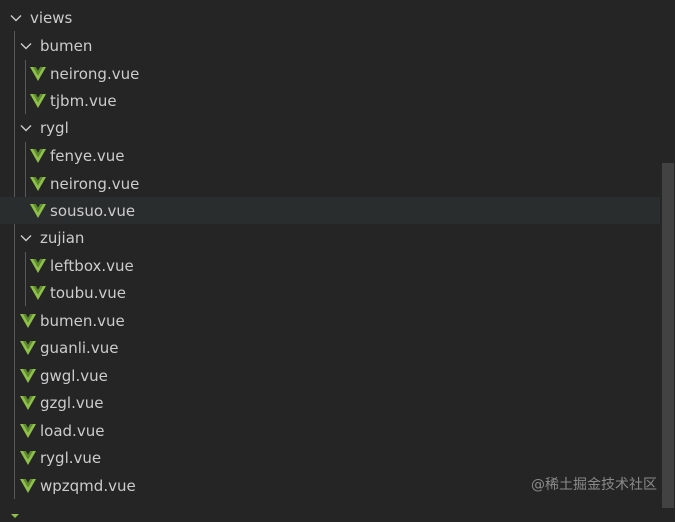 The height and width of the screenshot is (522, 675). Describe the element at coordinates (594, 485) in the screenshot. I see `watermark-text: @稀土掘金技术社区` at that location.